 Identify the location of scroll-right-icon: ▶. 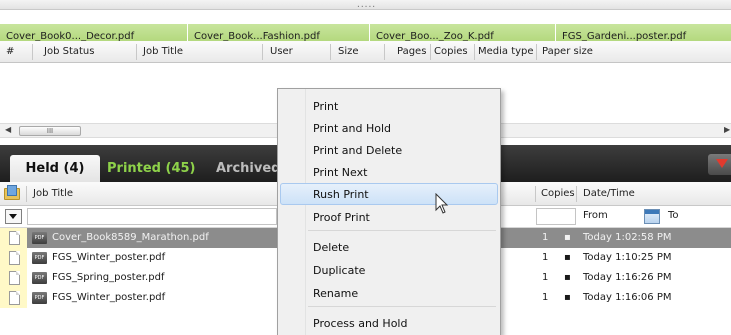
(727, 129).